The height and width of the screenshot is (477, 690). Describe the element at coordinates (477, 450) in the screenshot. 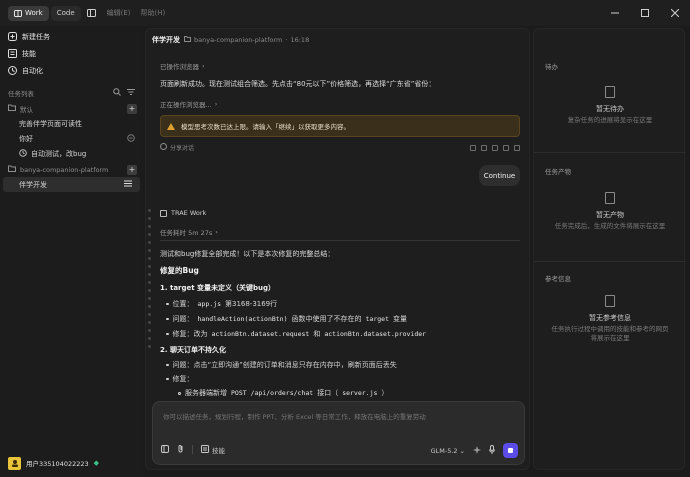

I see `sparkle-icon` at that location.